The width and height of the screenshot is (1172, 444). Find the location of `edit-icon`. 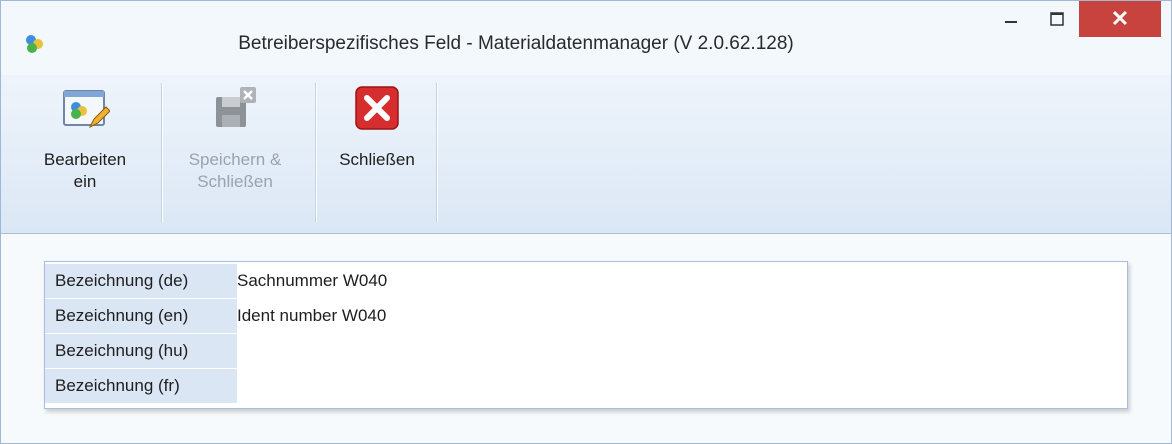

edit-icon is located at coordinates (86, 109).